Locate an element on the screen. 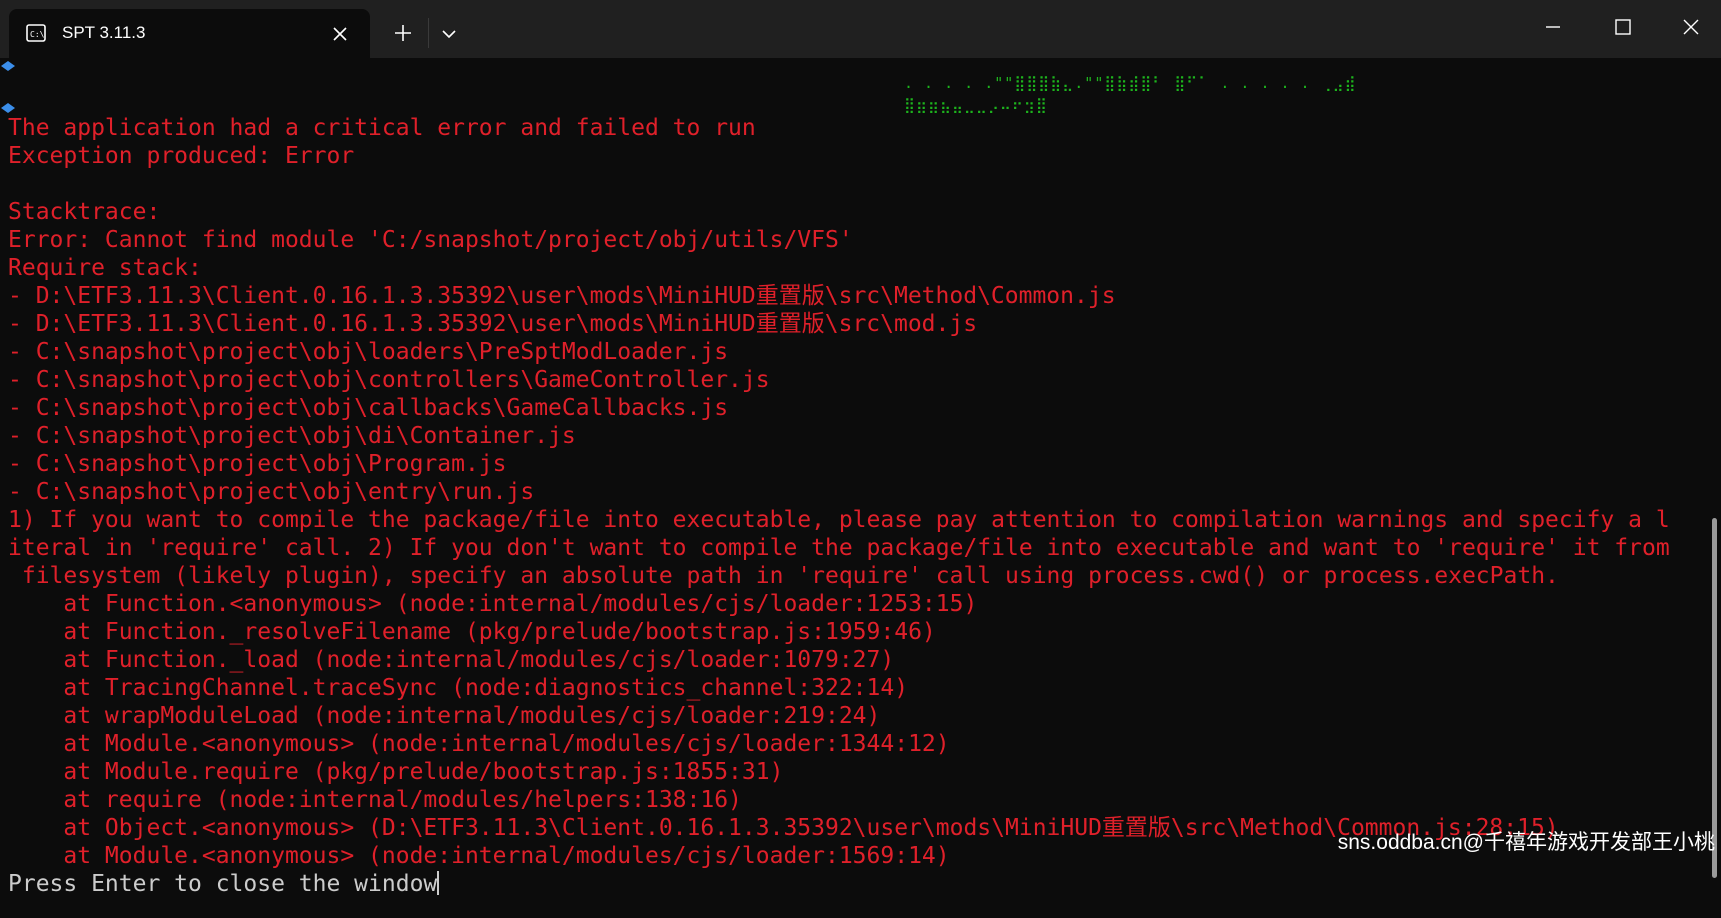 This screenshot has height=918, width=1721. new-tab-plus-icon is located at coordinates (403, 33).